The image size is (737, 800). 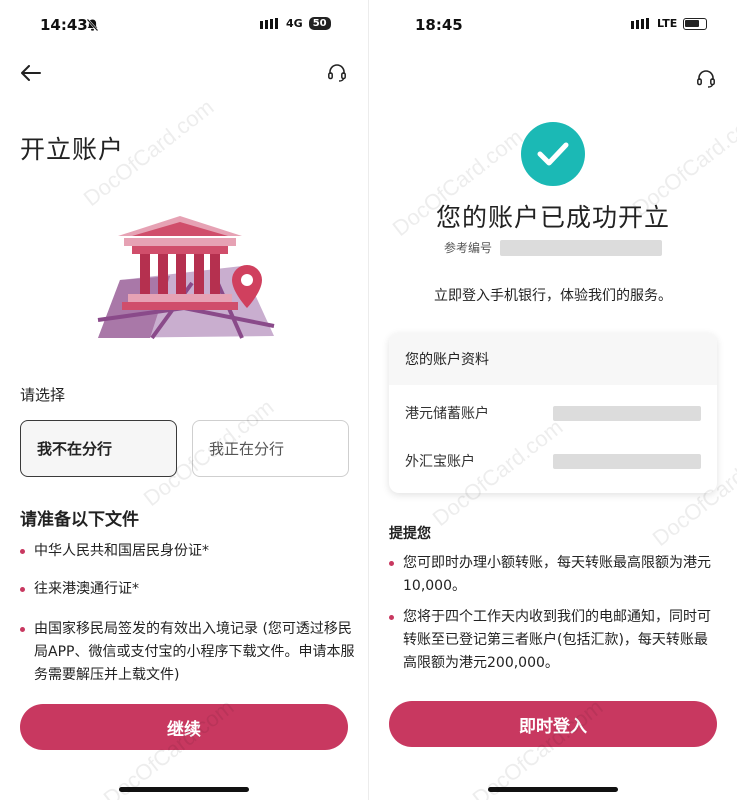 What do you see at coordinates (319, 23) in the screenshot?
I see `battery-icon: 50` at bounding box center [319, 23].